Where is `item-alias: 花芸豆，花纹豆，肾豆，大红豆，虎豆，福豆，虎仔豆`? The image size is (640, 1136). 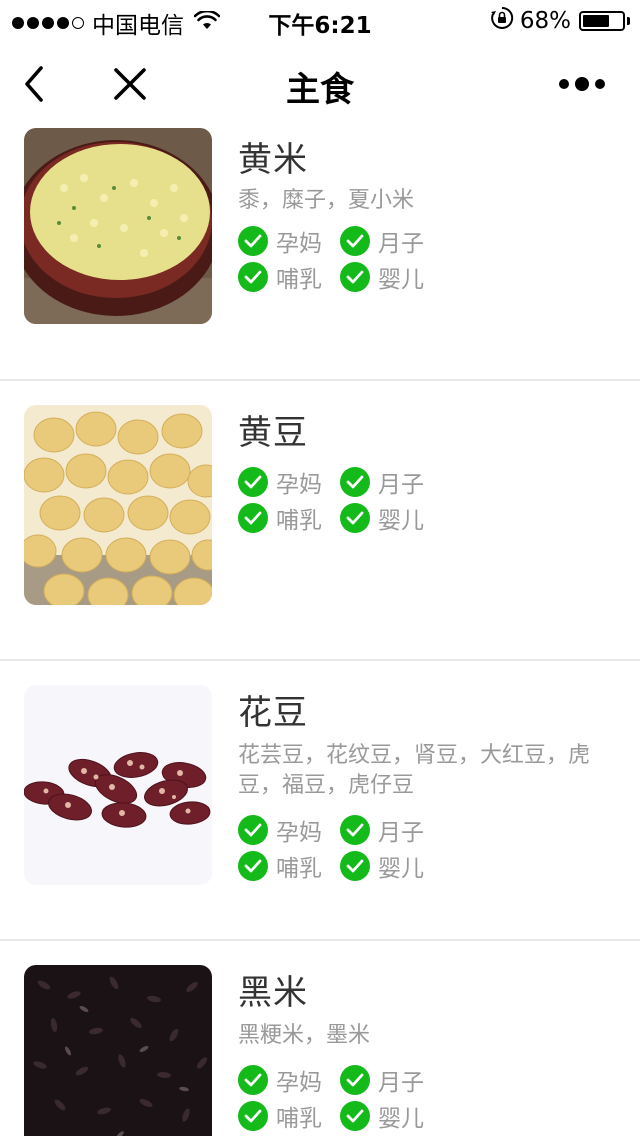
item-alias: 花芸豆，花纹豆，肾豆，大红豆，虎豆，福豆，虎仔豆 is located at coordinates (414, 770).